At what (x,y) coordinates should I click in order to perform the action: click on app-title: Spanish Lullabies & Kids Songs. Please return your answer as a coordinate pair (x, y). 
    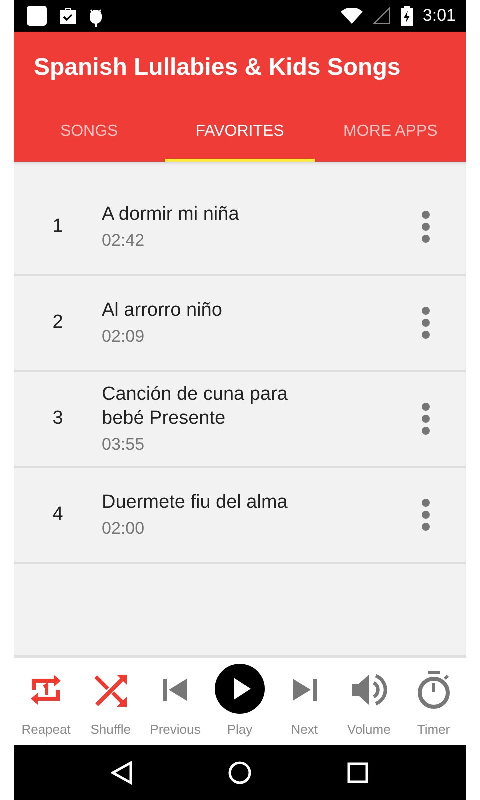
    Looking at the image, I should click on (217, 68).